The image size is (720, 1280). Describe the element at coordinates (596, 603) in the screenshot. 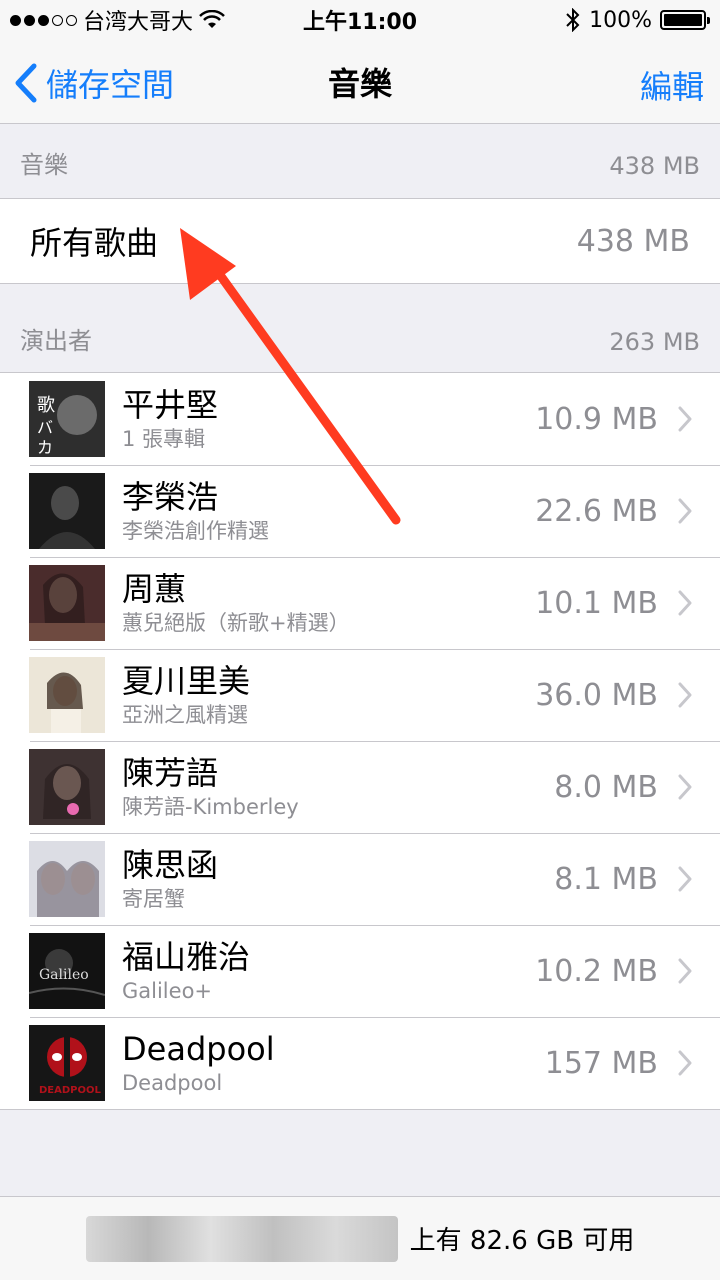

I see `artist-size: 10.1 MB` at that location.